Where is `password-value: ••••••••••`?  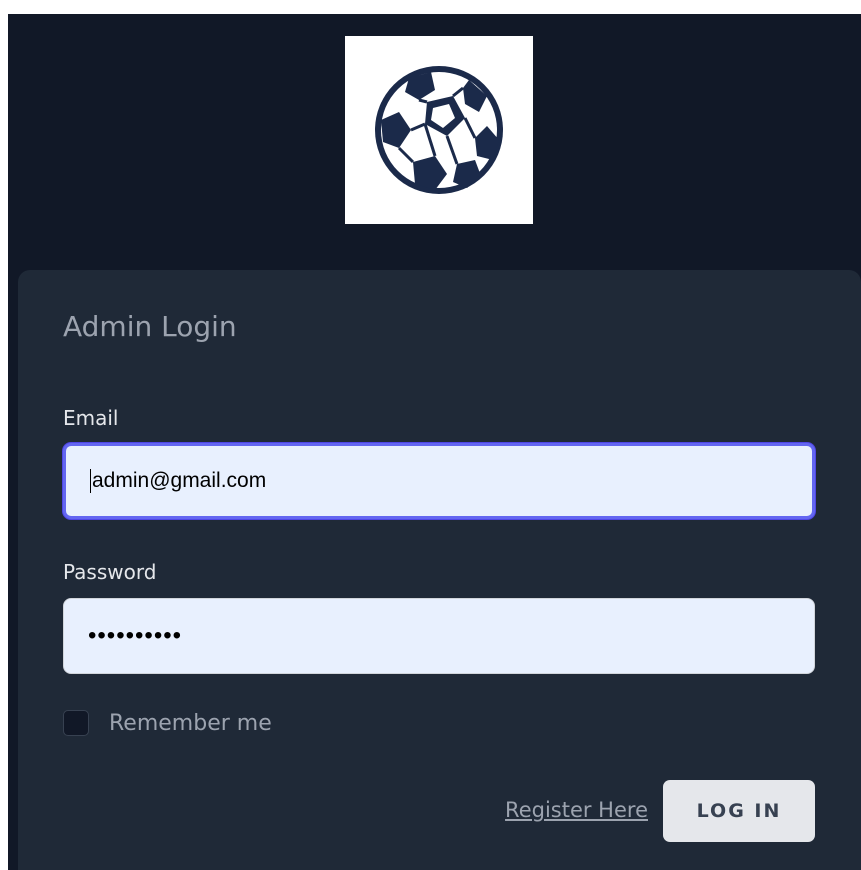
password-value: •••••••••• is located at coordinates (135, 635).